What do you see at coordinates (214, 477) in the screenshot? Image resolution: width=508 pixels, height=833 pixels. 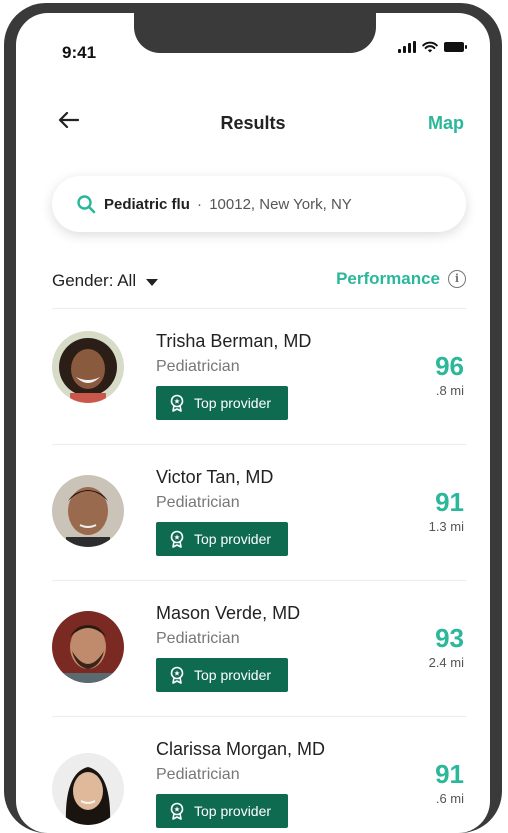 I see `provider-name: Victor Tan, MD` at bounding box center [214, 477].